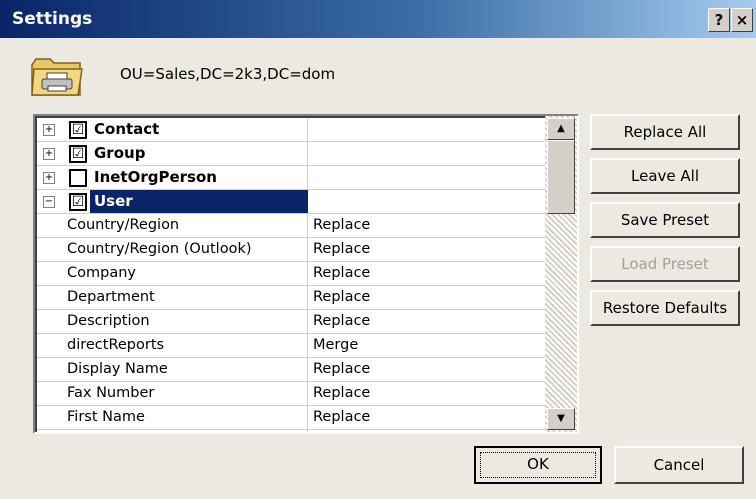 The height and width of the screenshot is (499, 756). Describe the element at coordinates (291, 322) in the screenshot. I see `attribute-row: Description Replace` at that location.